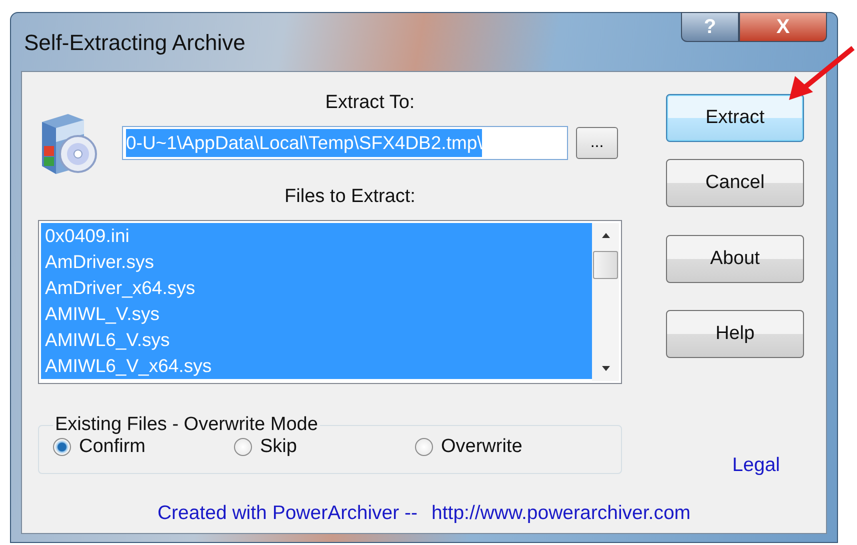 This screenshot has height=545, width=857. Describe the element at coordinates (324, 447) in the screenshot. I see `radio-option: Skip` at that location.